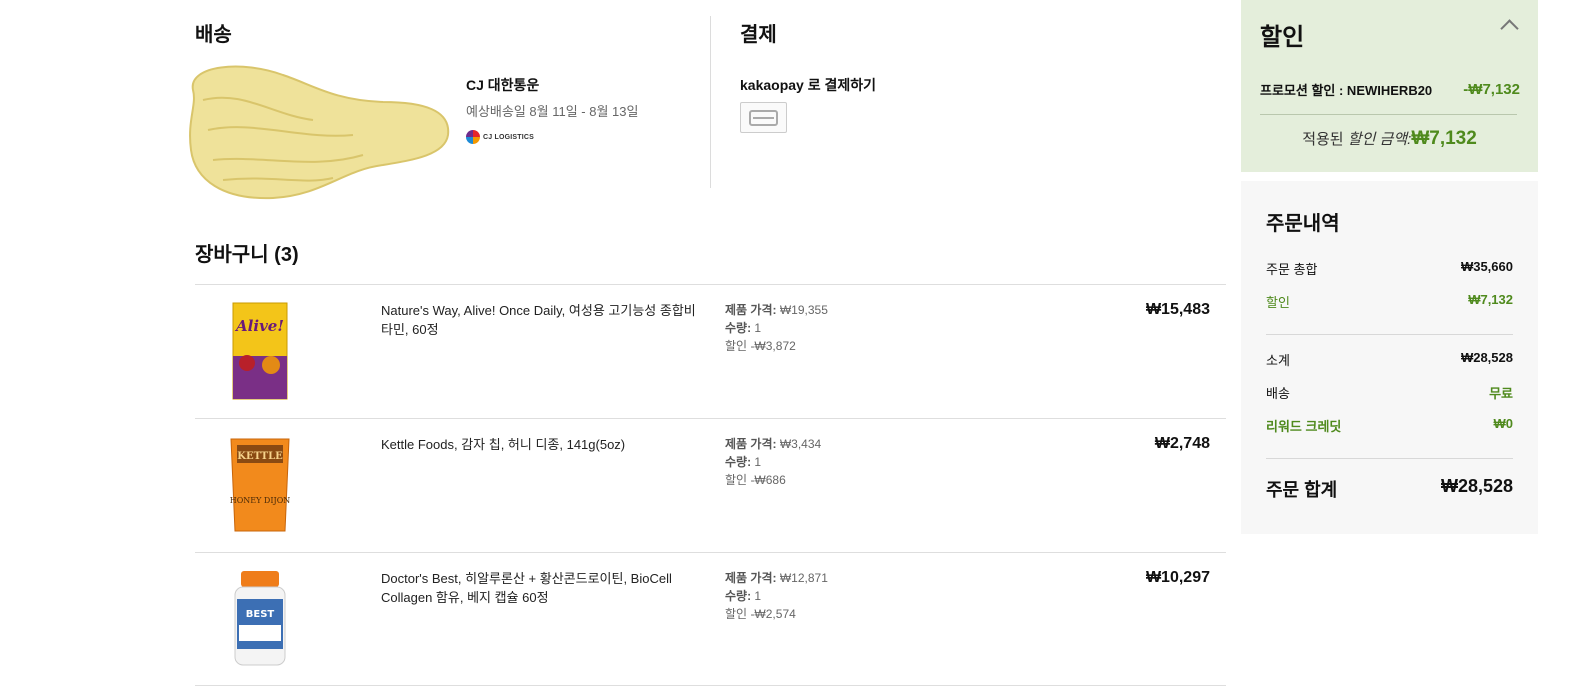 Image resolution: width=1582 pixels, height=695 pixels. I want to click on promo-label: 프로모션 할인 : NEWIHERB20, so click(1346, 90).